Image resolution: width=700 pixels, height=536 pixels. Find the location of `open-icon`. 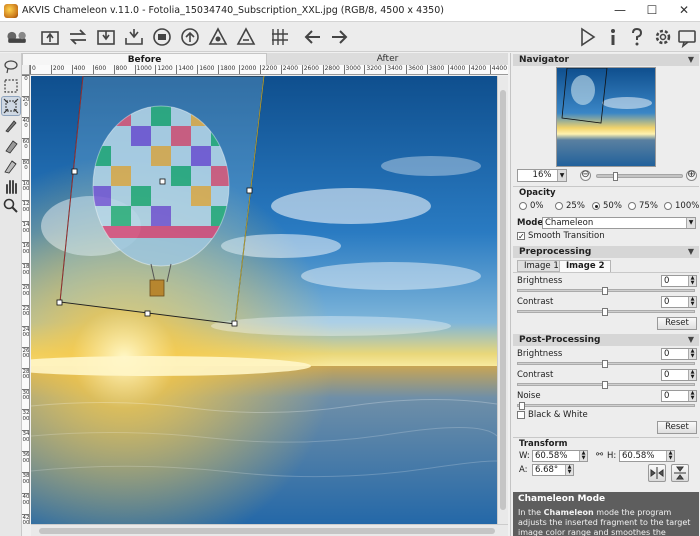

open-icon is located at coordinates (50, 37).